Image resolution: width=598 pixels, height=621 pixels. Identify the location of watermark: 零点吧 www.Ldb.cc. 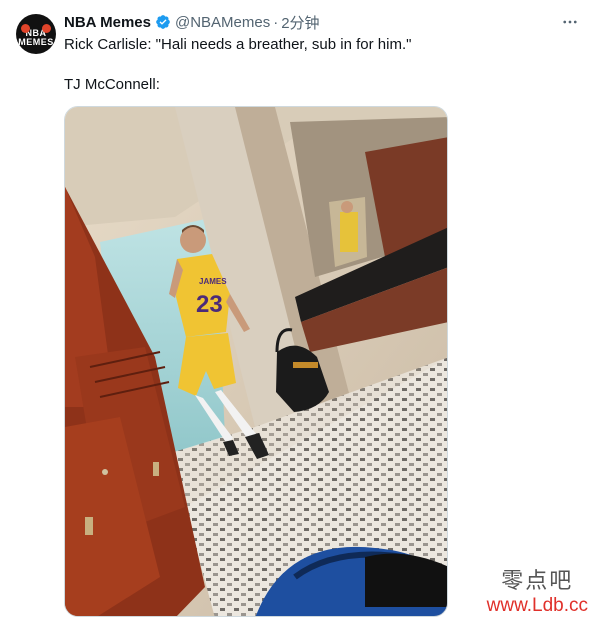
(537, 590).